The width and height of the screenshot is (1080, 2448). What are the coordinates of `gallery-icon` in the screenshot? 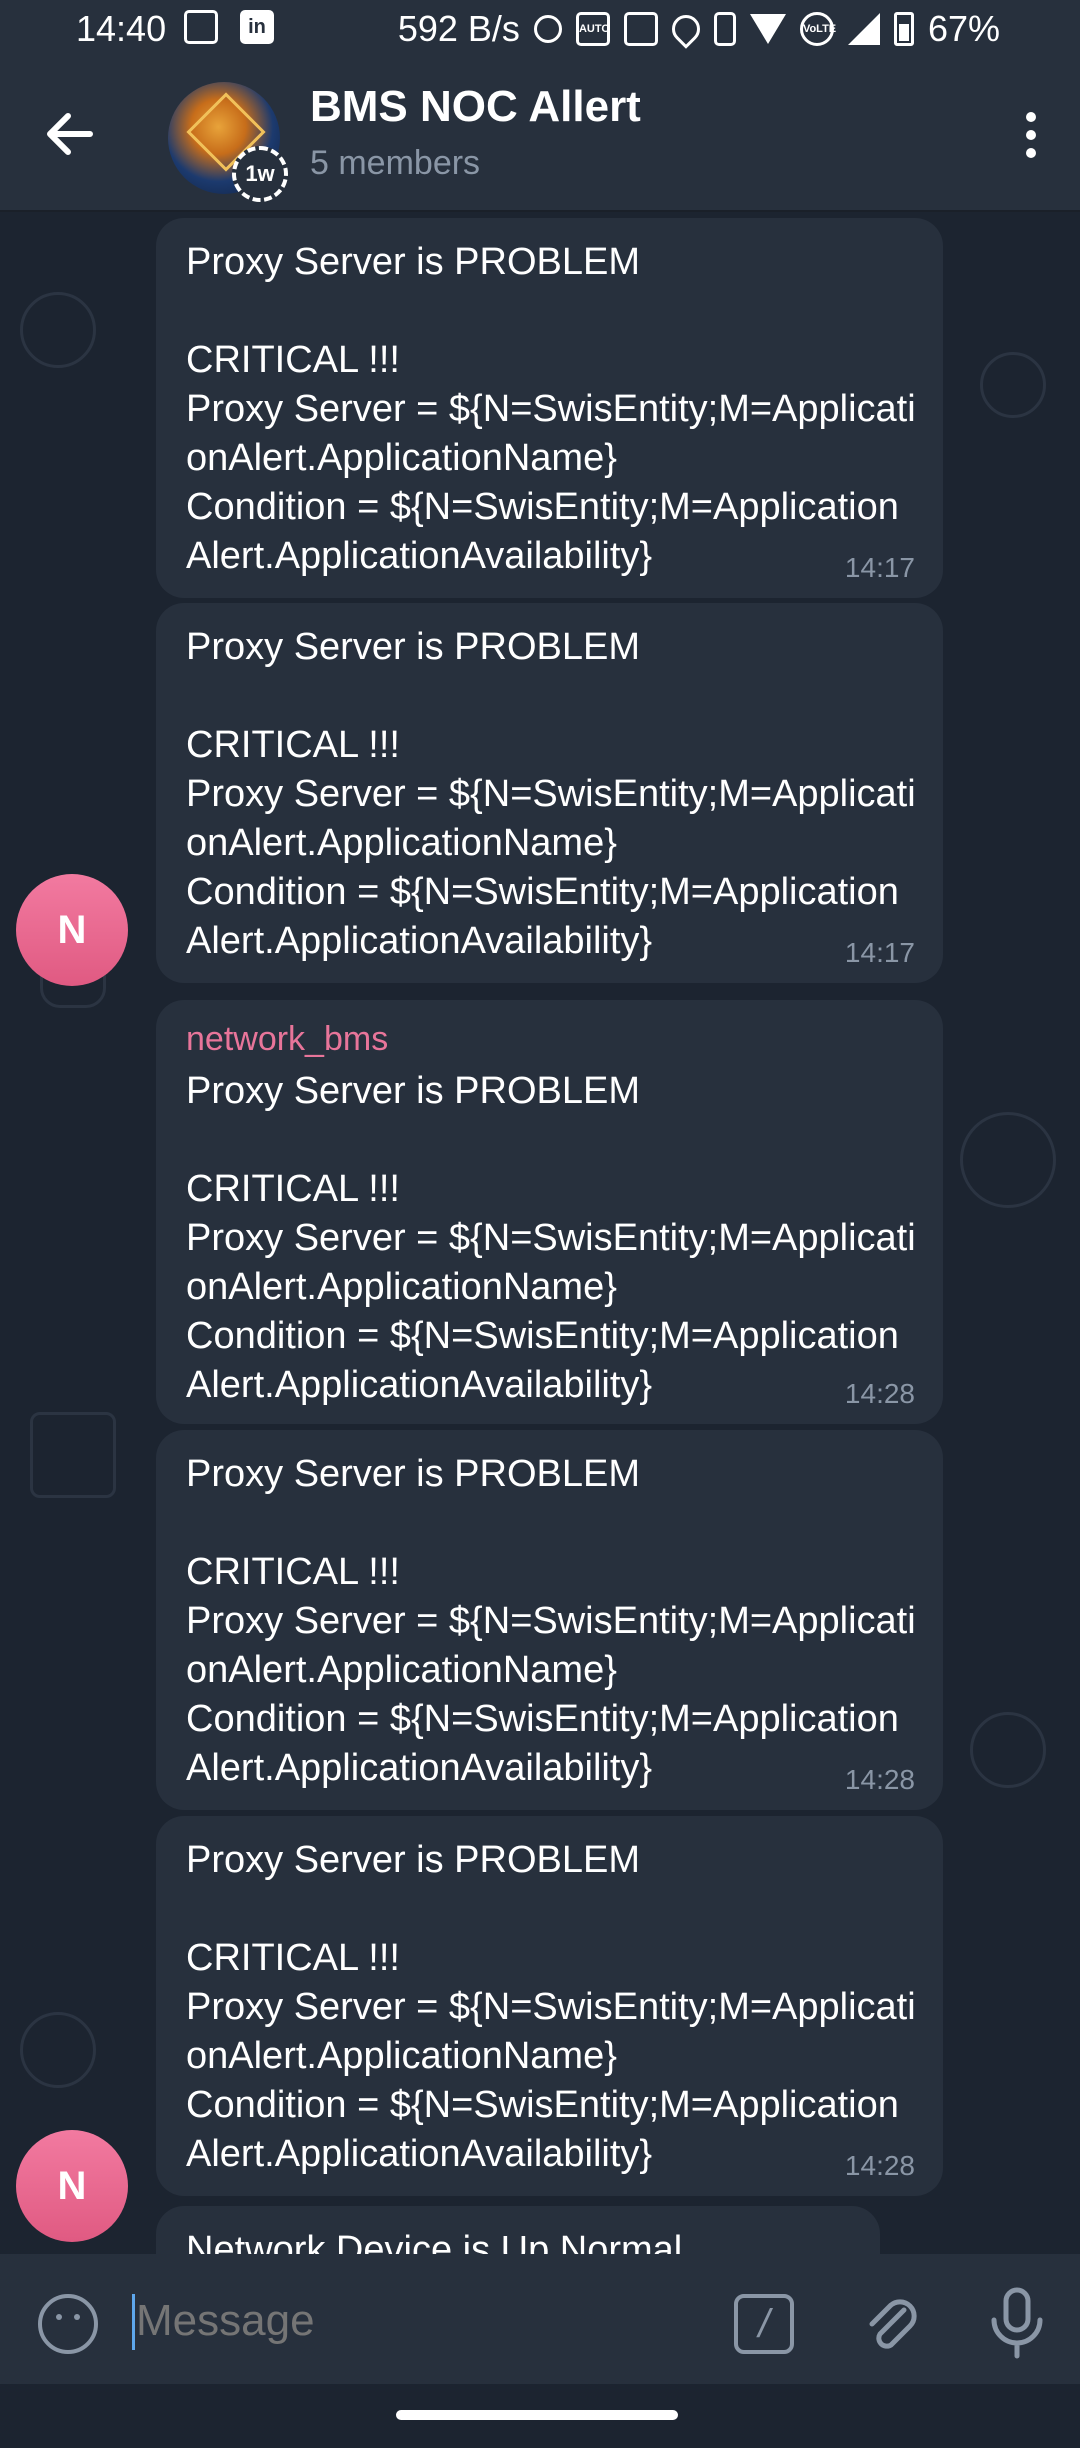 It's located at (201, 27).